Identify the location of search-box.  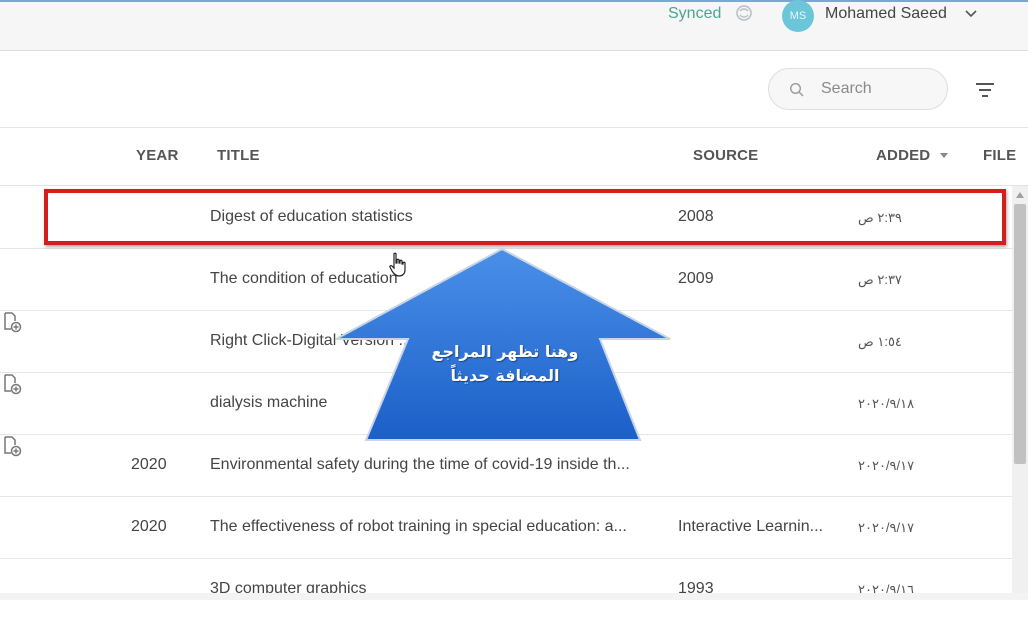
(858, 89).